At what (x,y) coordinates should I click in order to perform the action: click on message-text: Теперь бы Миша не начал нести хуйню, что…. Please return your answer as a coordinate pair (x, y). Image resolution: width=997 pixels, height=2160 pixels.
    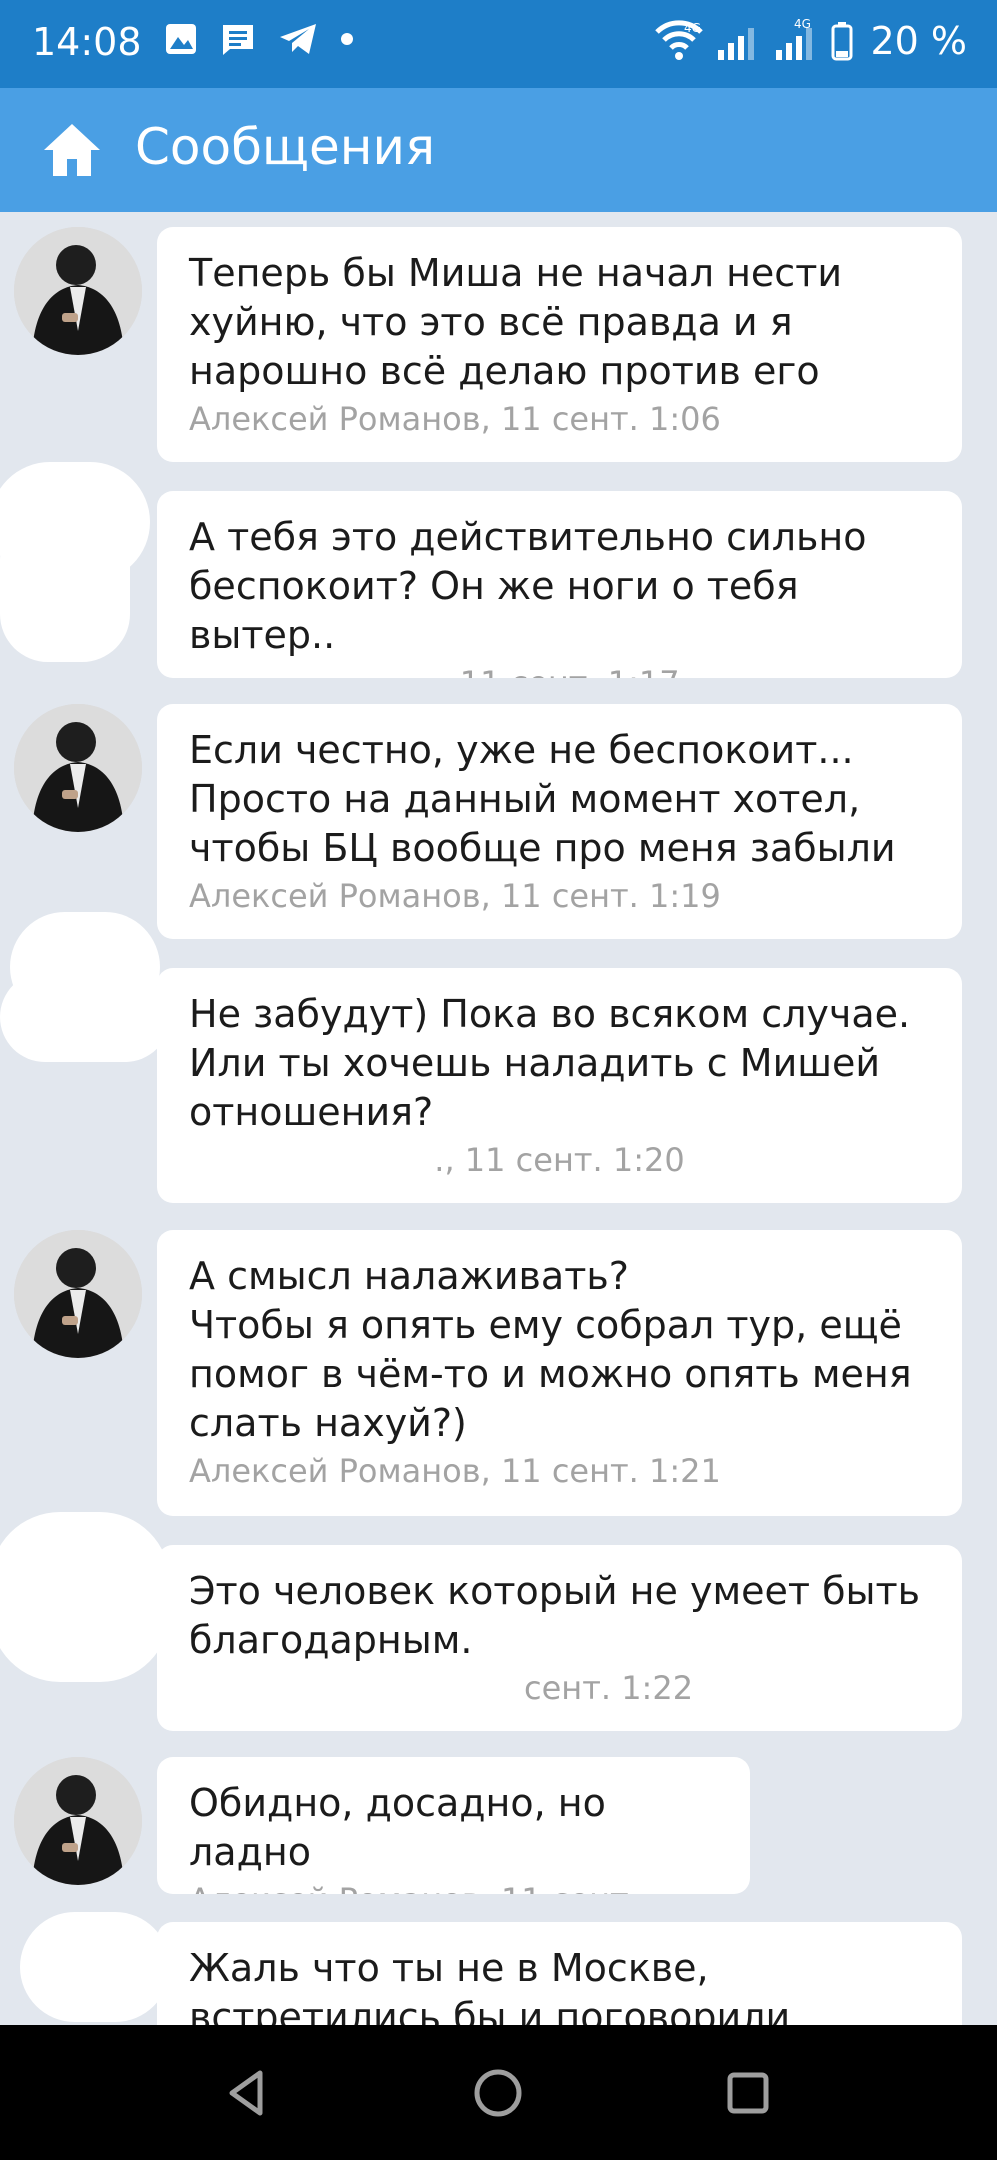
    Looking at the image, I should click on (516, 322).